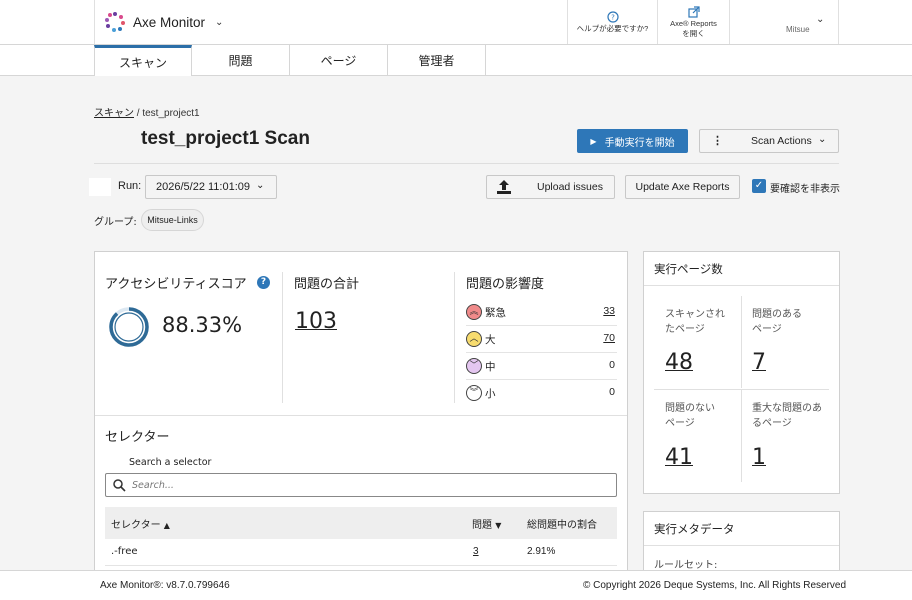 This screenshot has width=912, height=600. I want to click on scan-actions-label: Scan Actions, so click(781, 141).